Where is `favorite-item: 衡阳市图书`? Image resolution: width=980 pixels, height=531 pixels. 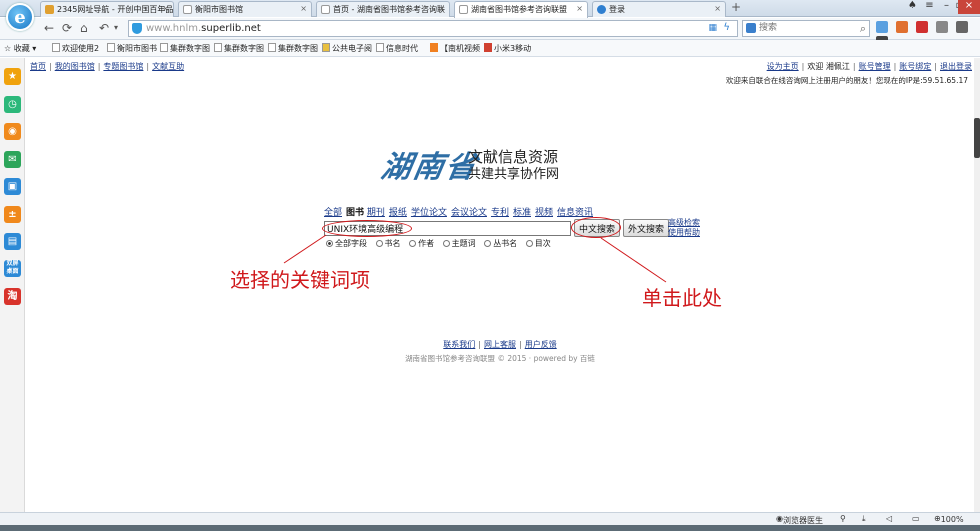 favorite-item: 衡阳市图书 is located at coordinates (132, 48).